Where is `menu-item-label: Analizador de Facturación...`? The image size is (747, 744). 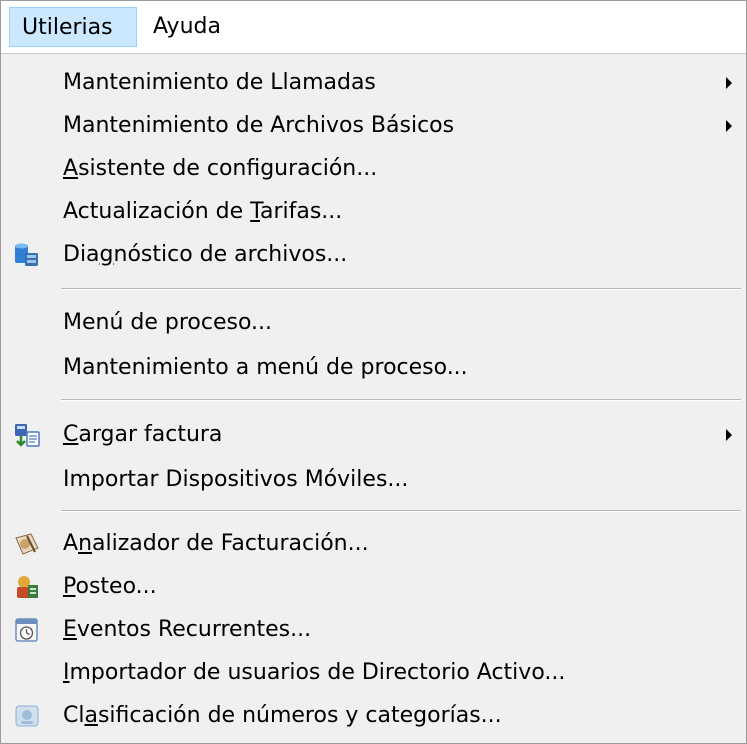
menu-item-label: Analizador de Facturación... is located at coordinates (216, 543).